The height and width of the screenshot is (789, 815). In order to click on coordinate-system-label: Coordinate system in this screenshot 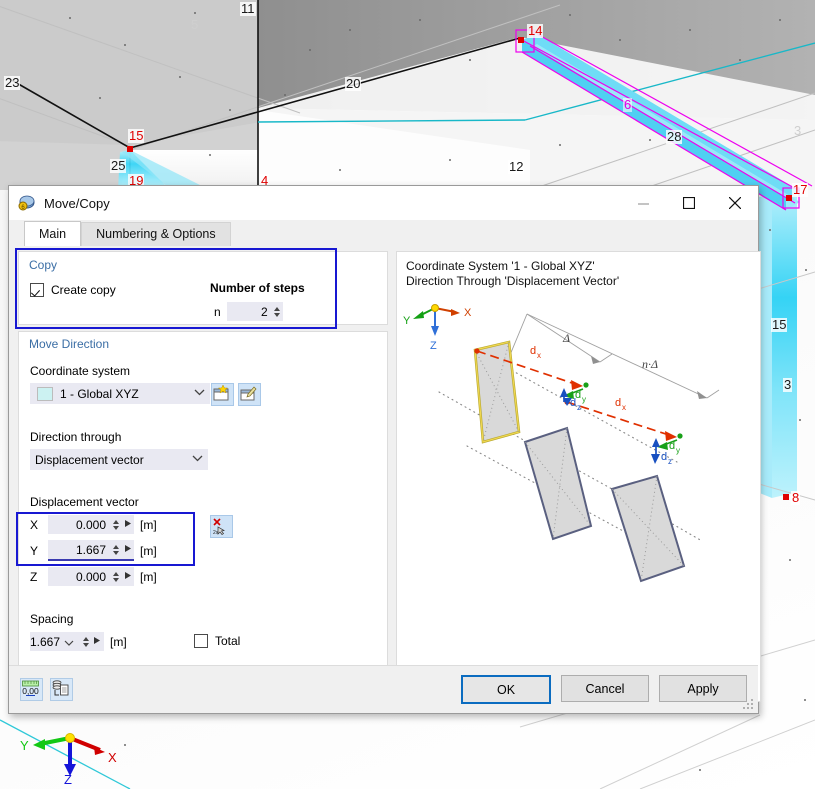, I will do `click(80, 371)`.